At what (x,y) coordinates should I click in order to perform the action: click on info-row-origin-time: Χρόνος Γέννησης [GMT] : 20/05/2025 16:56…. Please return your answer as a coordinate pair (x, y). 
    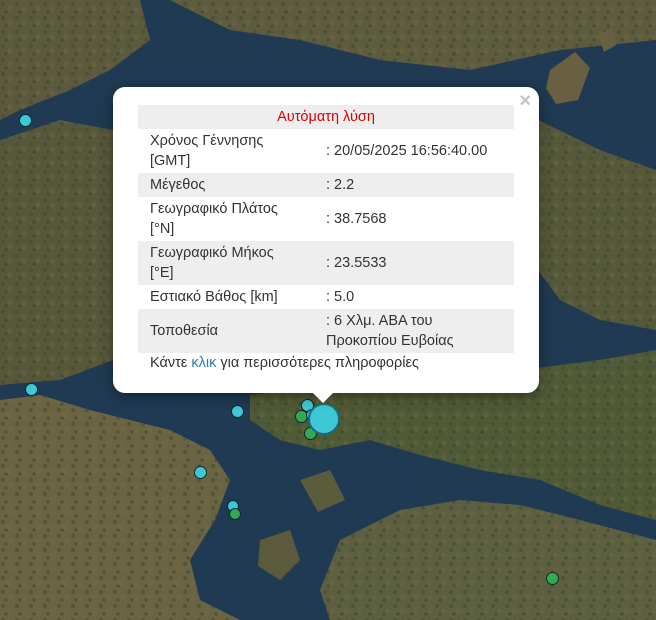
    Looking at the image, I should click on (326, 151).